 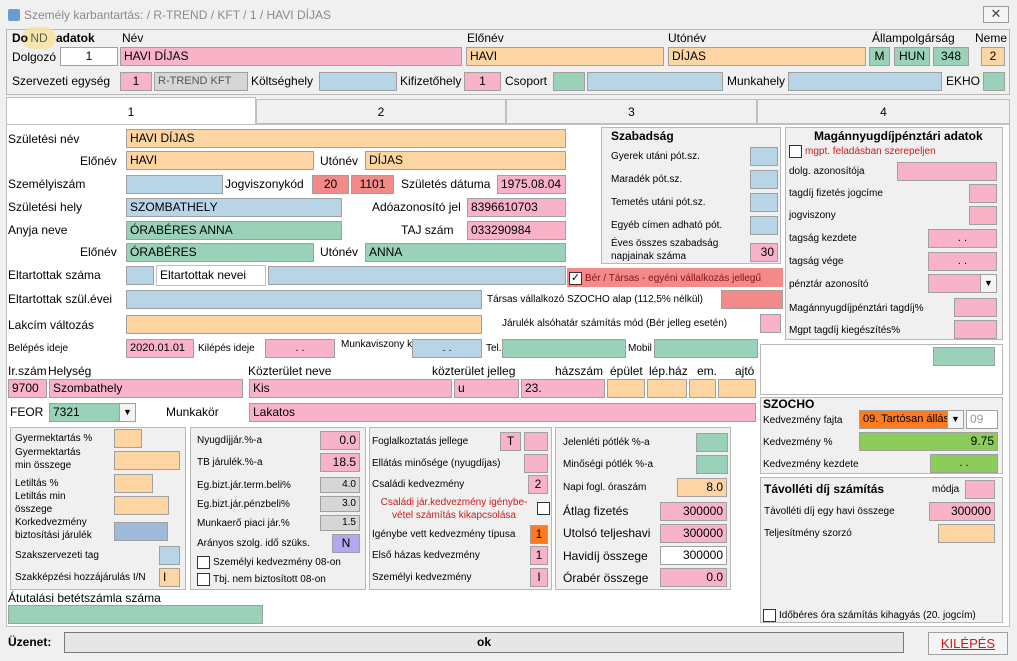 I want to click on szul-nev-field: HAVI DÍJAS, so click(x=346, y=138).